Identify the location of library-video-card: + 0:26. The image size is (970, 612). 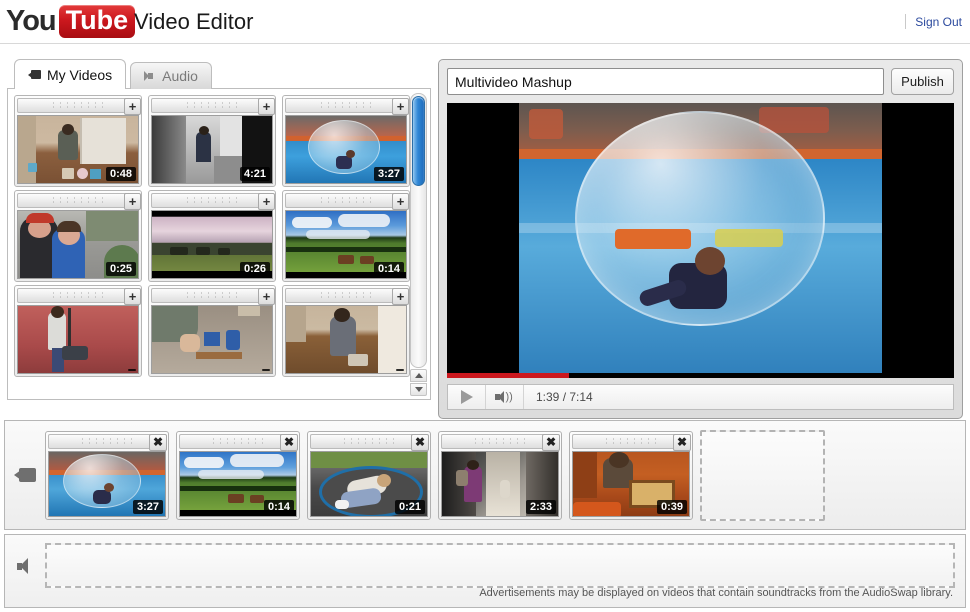
(212, 236).